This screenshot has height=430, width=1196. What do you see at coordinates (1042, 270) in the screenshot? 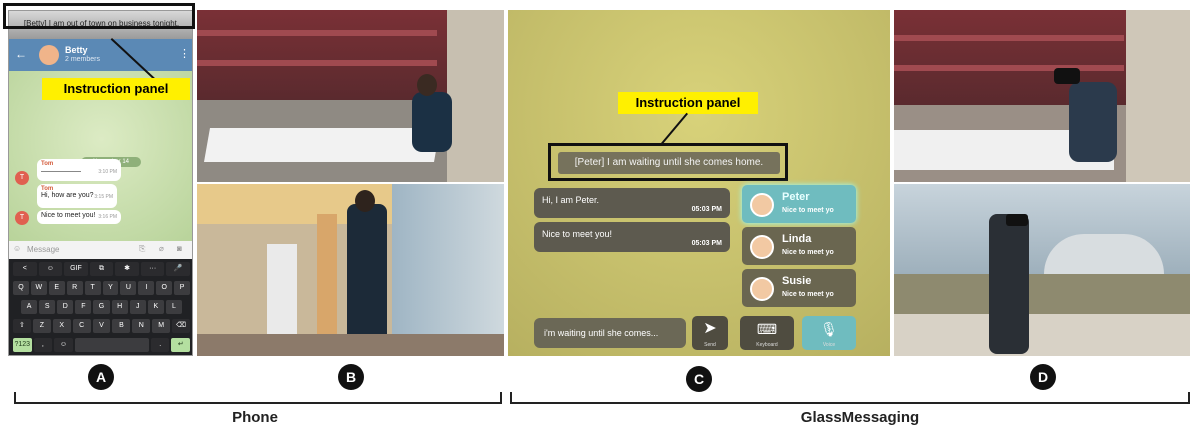
I see `photo-glass-standing` at bounding box center [1042, 270].